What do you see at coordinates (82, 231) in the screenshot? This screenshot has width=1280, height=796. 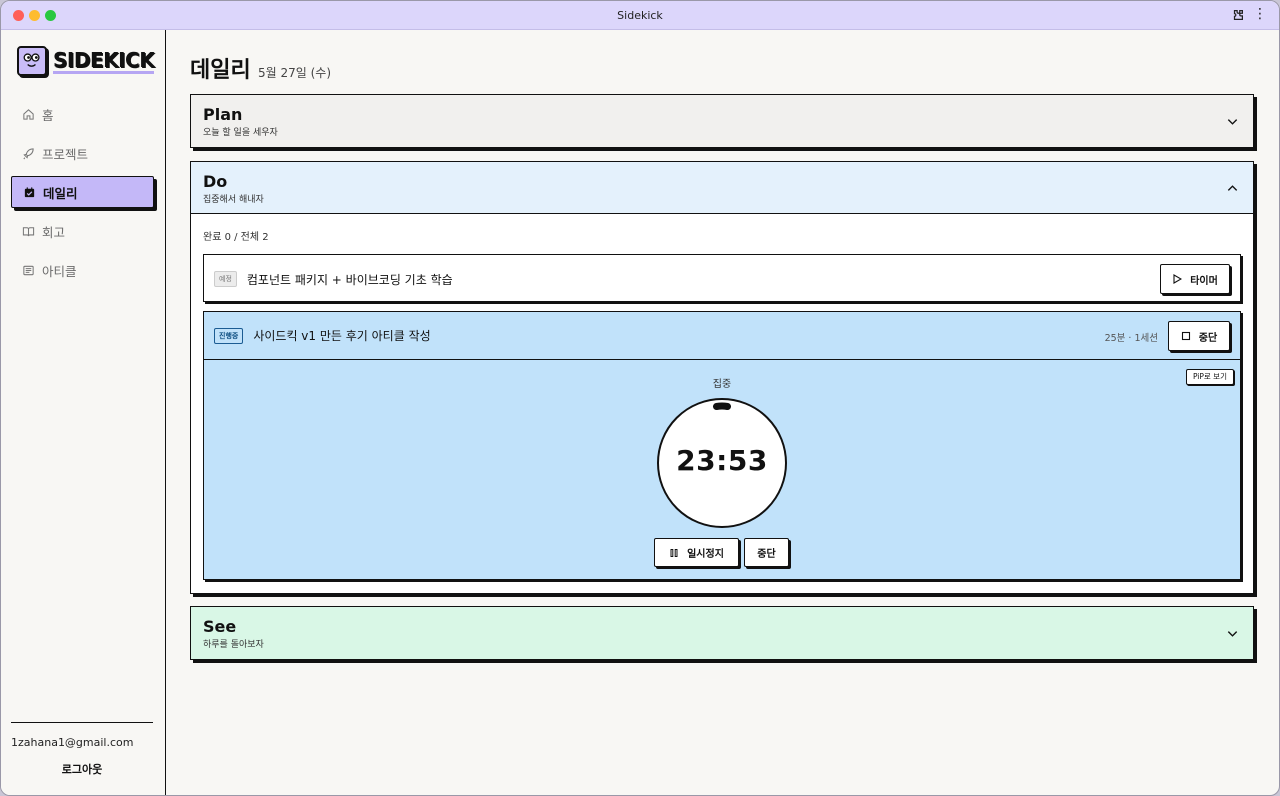 I see `sidebar-item-retrospective: 회고` at bounding box center [82, 231].